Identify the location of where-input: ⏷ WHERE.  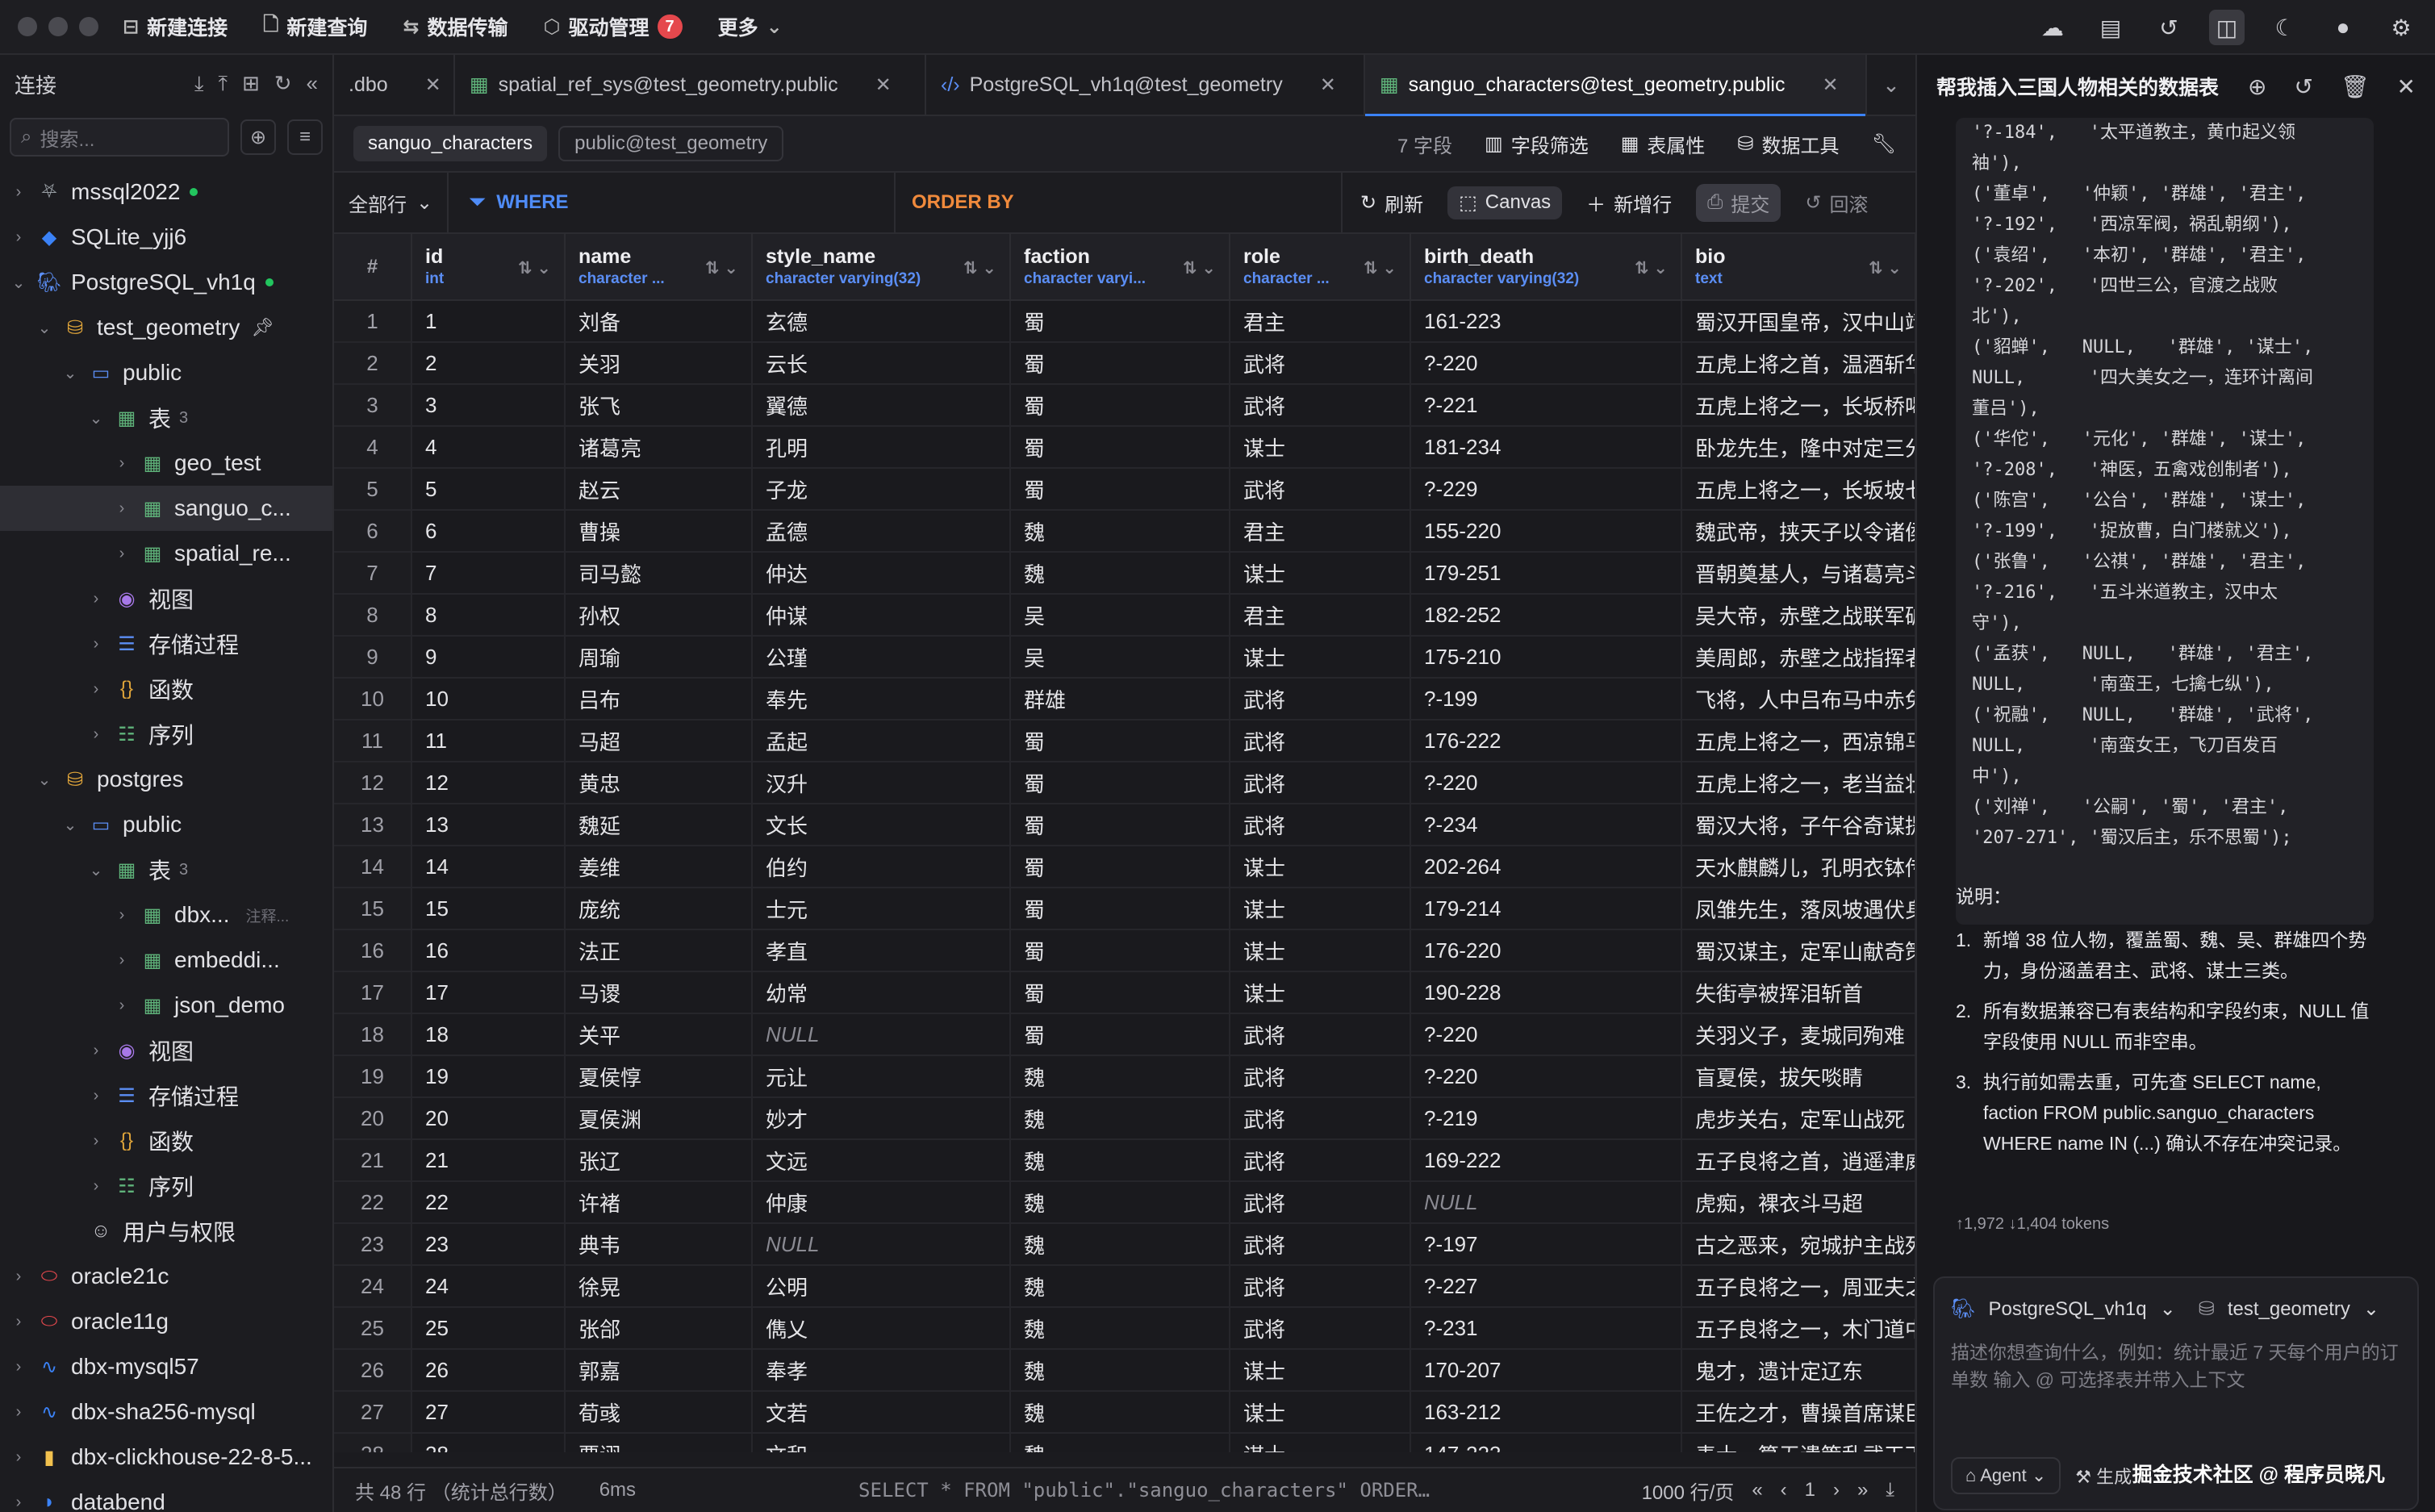
(672, 202).